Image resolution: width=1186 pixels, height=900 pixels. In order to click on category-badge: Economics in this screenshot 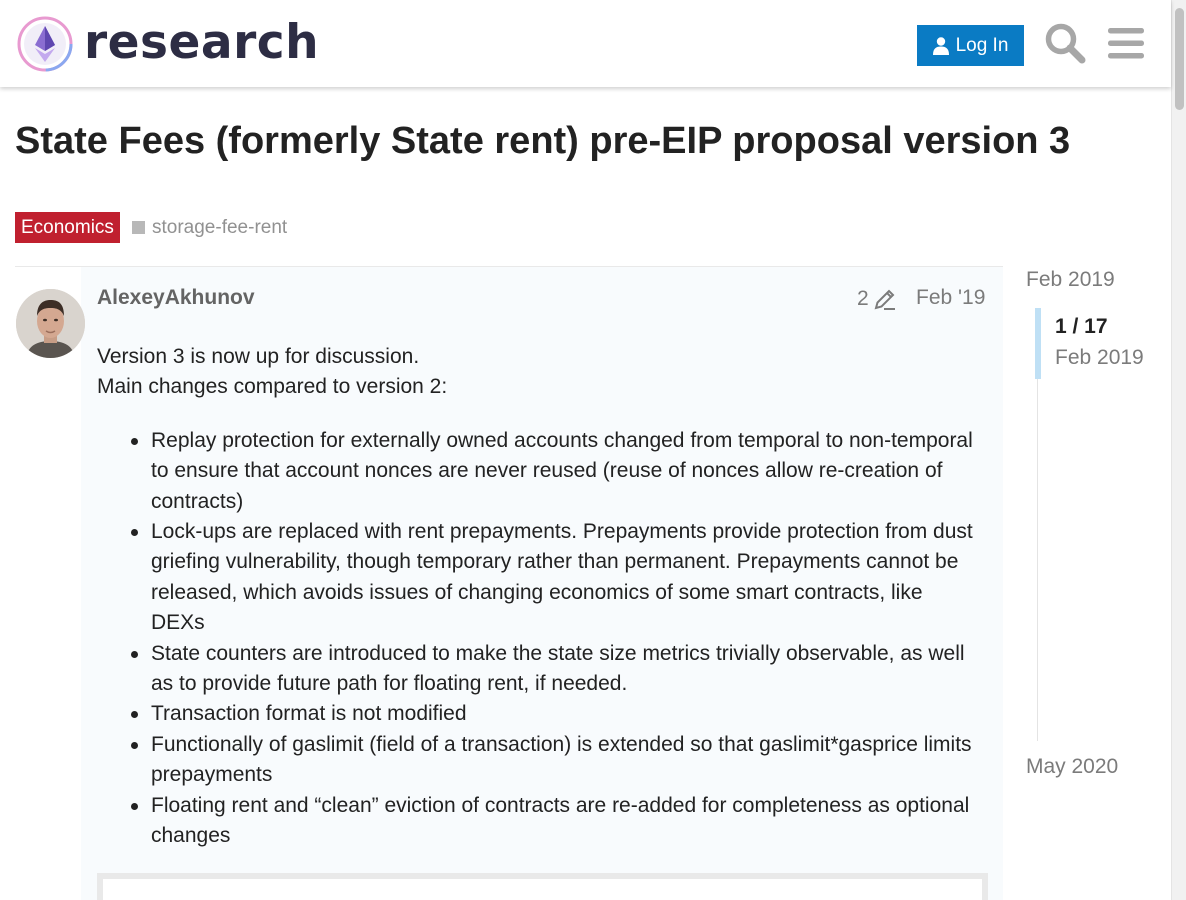, I will do `click(67, 227)`.